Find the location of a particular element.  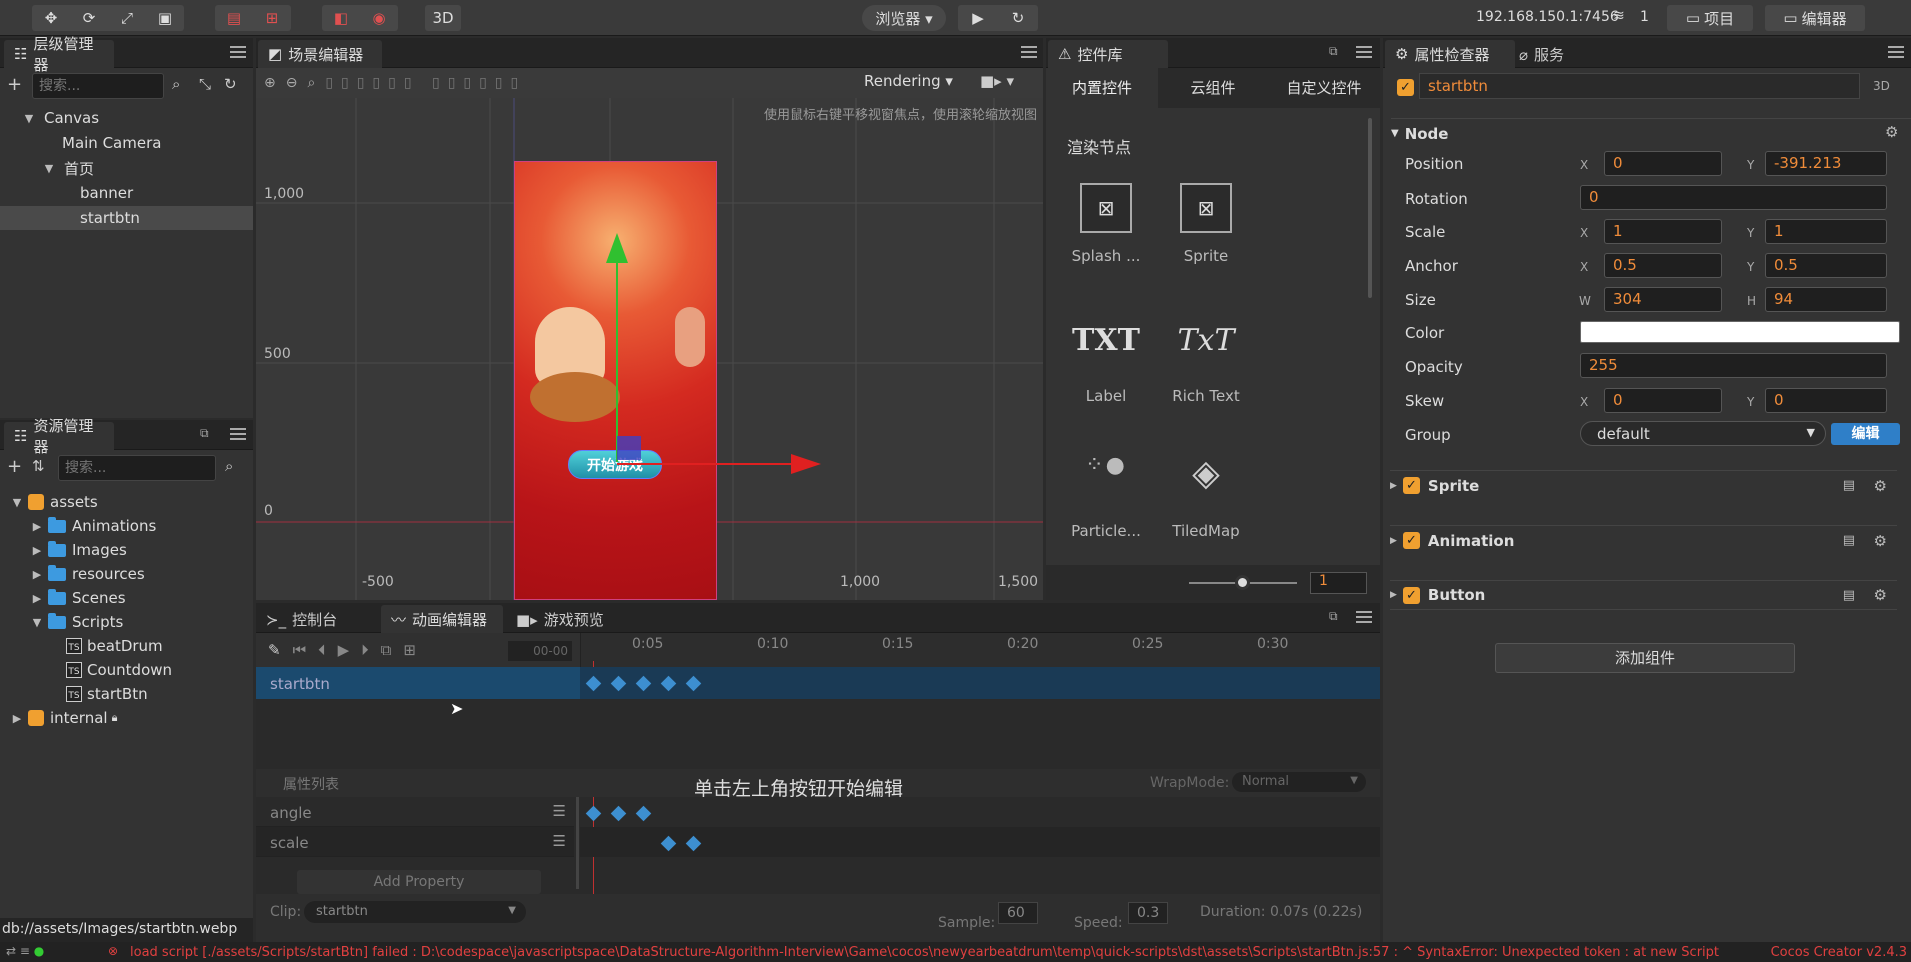

asset-internal: ▶ internal 🔒︎ is located at coordinates (126, 718).